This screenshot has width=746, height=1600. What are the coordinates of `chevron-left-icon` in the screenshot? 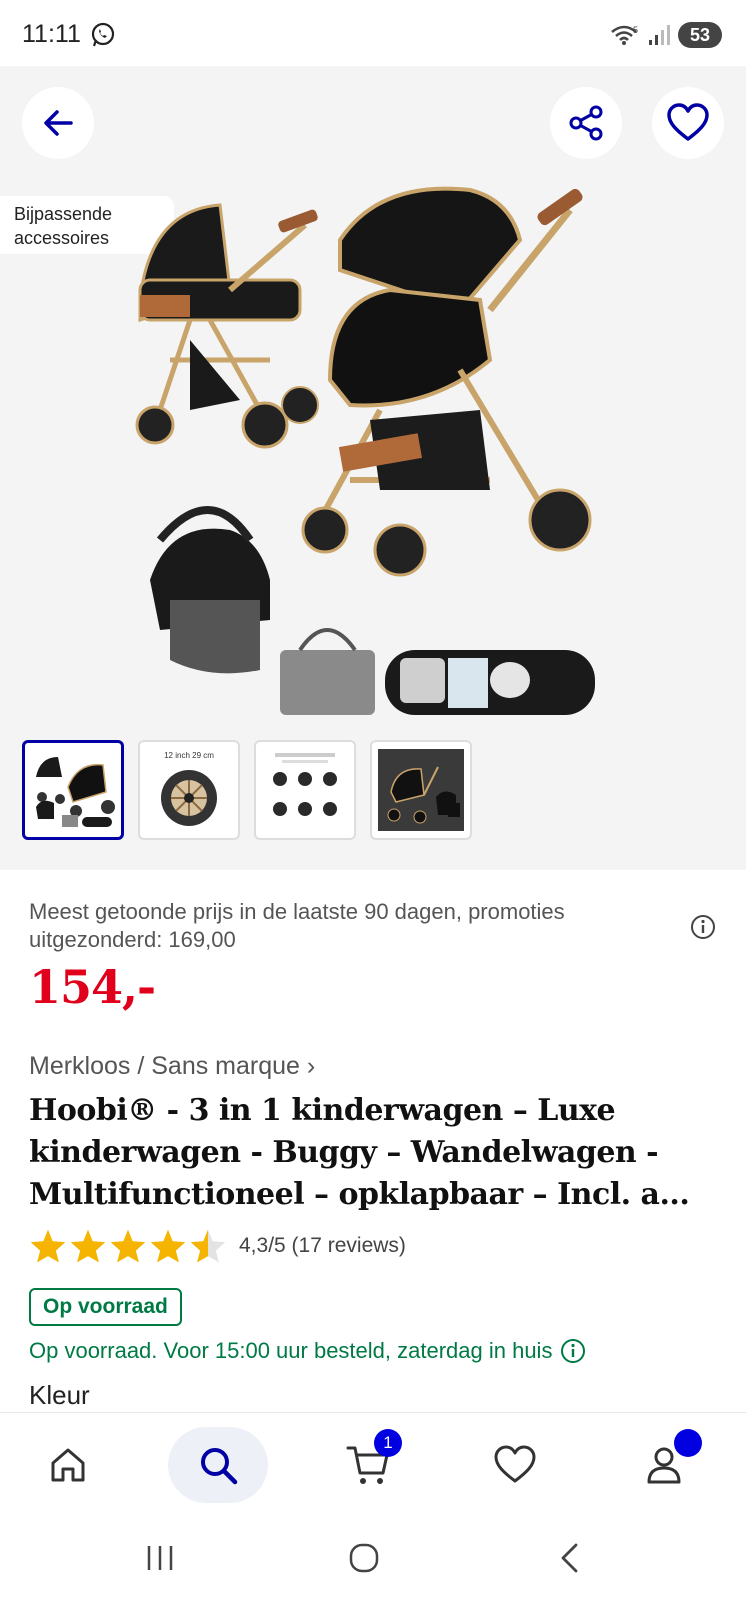 It's located at (569, 1558).